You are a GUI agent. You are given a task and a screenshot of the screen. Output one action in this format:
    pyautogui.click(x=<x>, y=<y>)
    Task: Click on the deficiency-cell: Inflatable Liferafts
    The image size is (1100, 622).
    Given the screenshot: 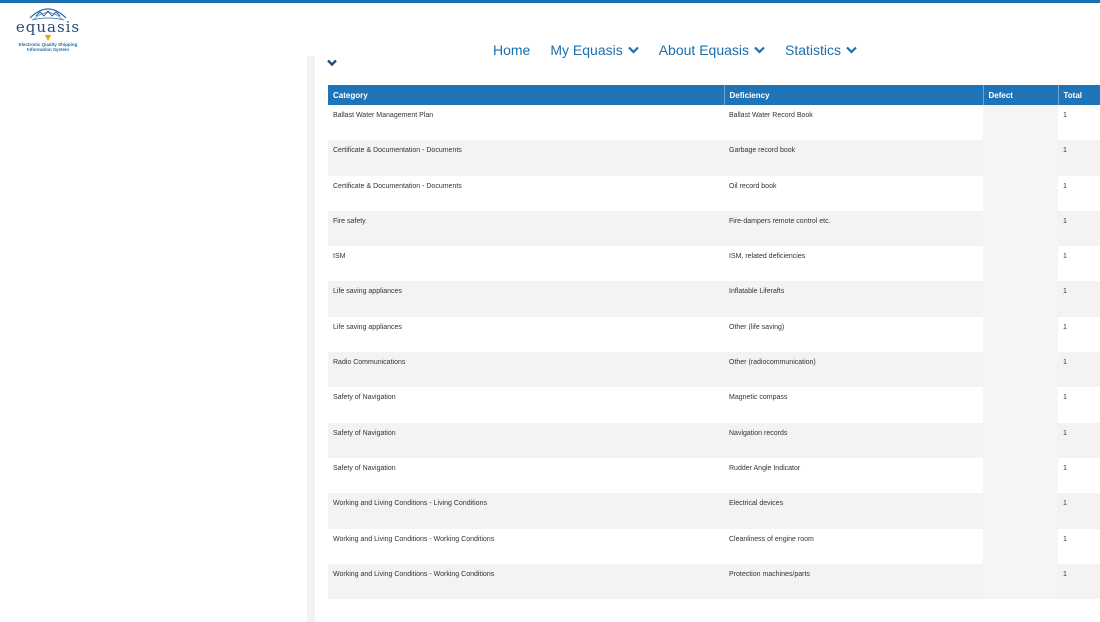 What is the action you would take?
    pyautogui.click(x=853, y=299)
    